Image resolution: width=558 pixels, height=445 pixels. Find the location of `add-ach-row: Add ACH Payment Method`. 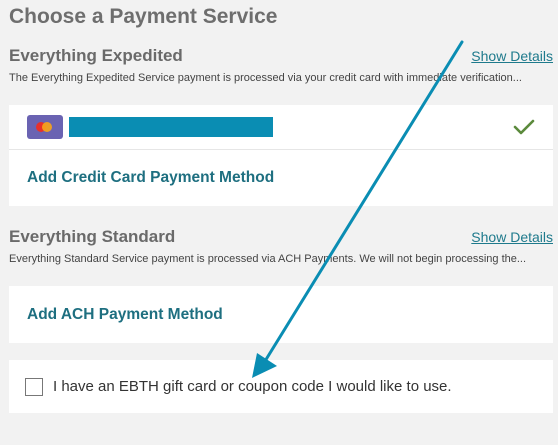

add-ach-row: Add ACH Payment Method is located at coordinates (281, 314).